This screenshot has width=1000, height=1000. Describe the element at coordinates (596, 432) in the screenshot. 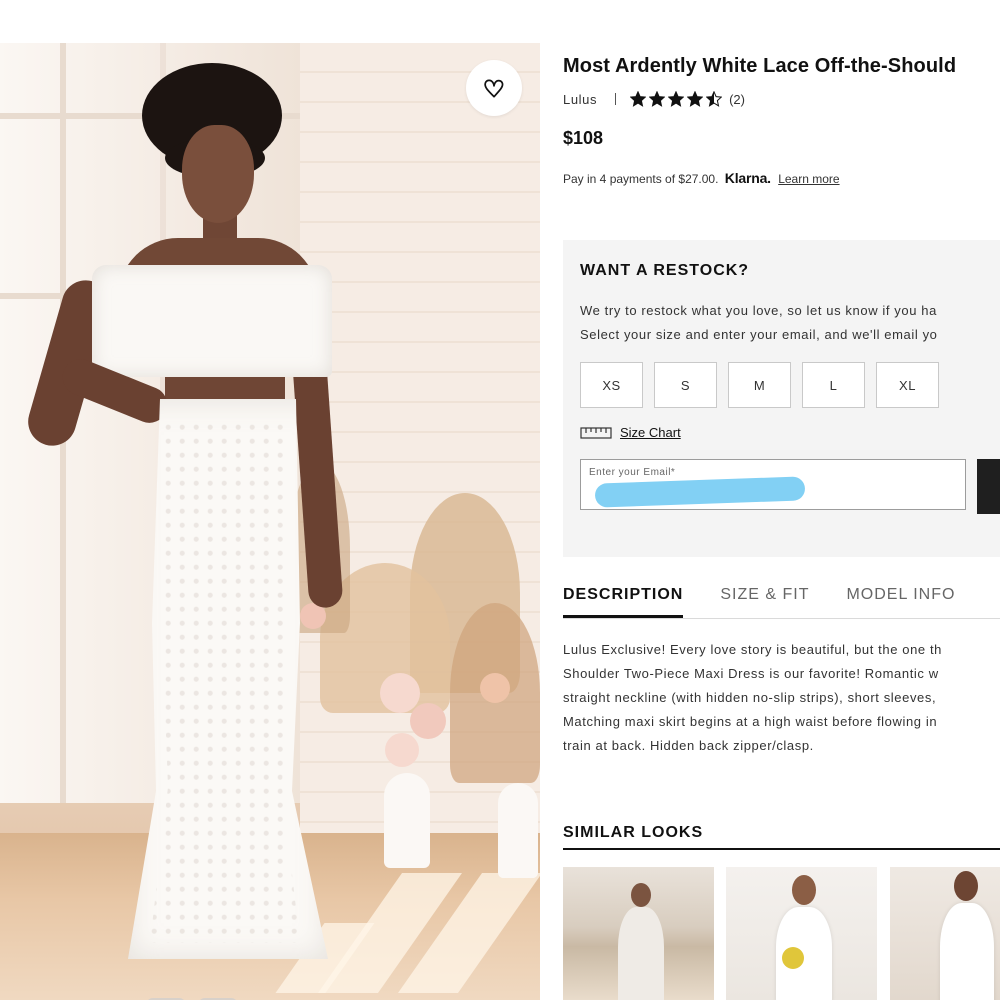

I see `ruler-icon` at that location.